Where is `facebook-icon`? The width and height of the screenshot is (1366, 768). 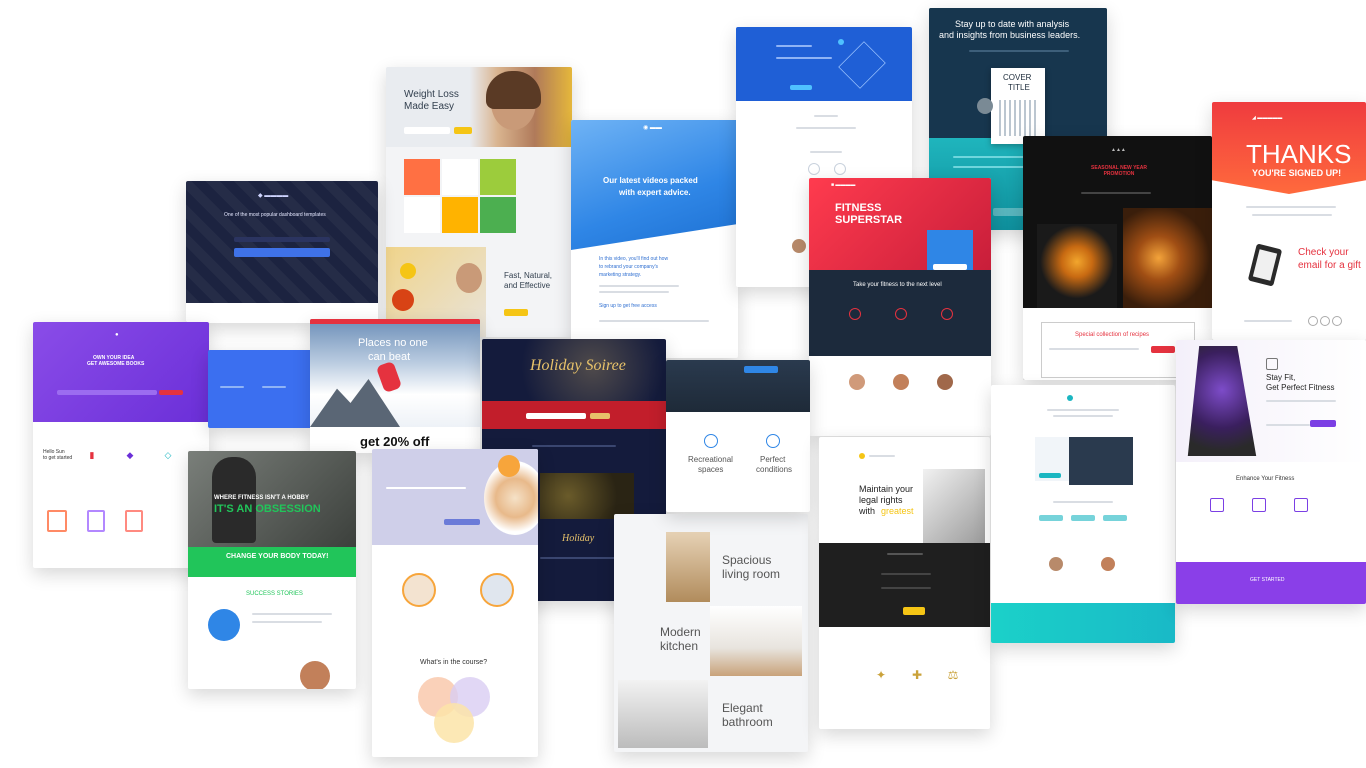
facebook-icon is located at coordinates (1313, 321).